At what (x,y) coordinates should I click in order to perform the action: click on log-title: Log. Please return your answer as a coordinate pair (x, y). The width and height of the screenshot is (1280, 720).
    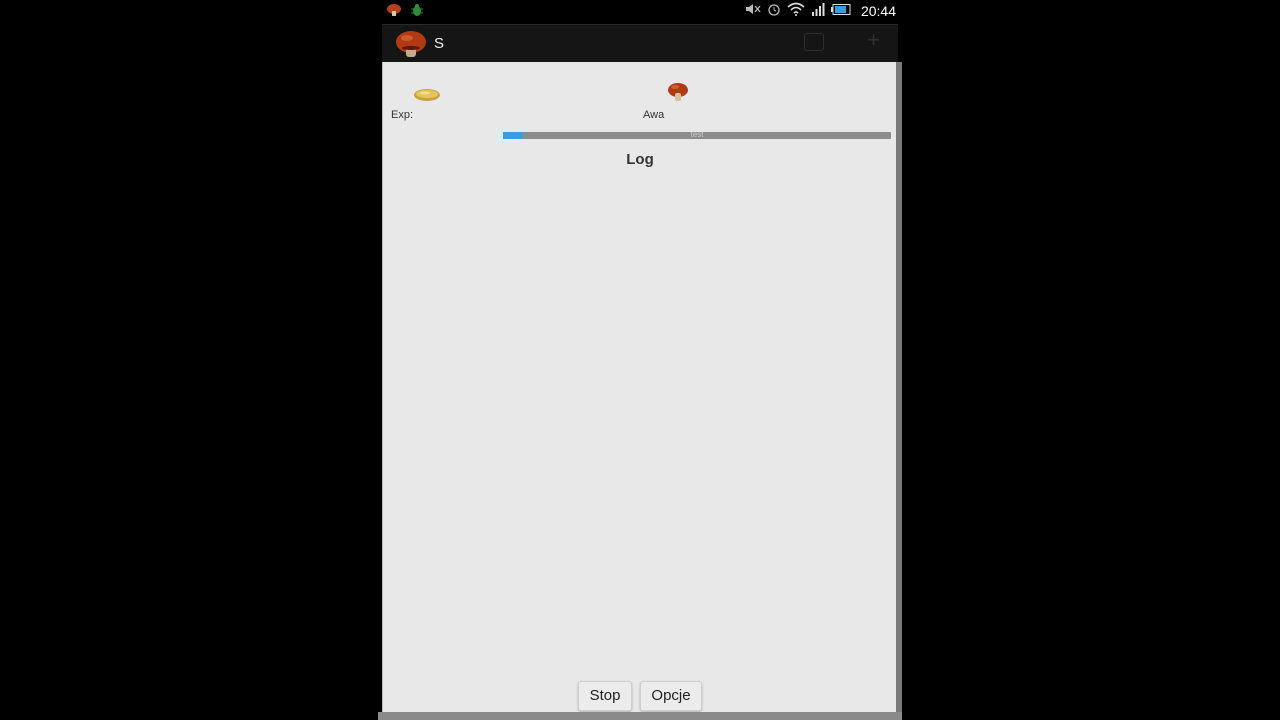
    Looking at the image, I should click on (640, 159).